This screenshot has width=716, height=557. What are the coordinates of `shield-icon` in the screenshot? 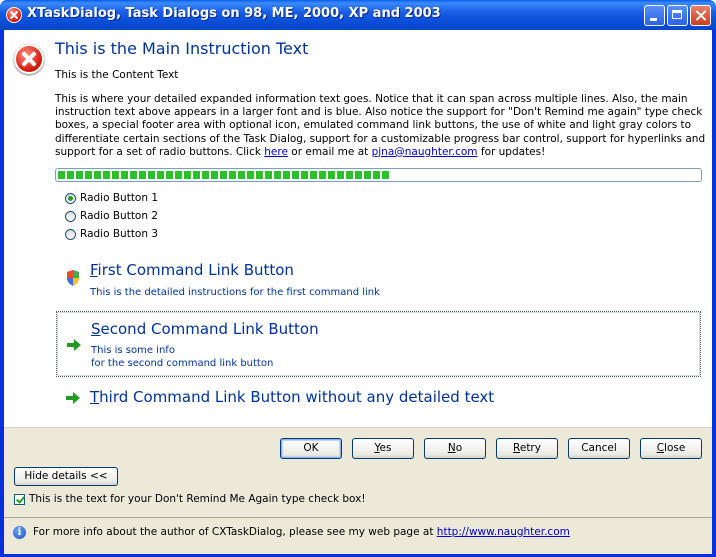 It's located at (73, 278).